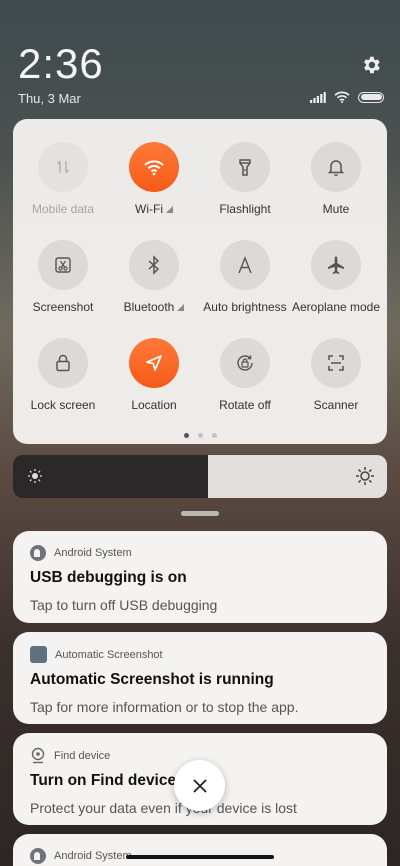 The image size is (400, 866). Describe the element at coordinates (108, 577) in the screenshot. I see `notification-title: USB debugging is on` at that location.